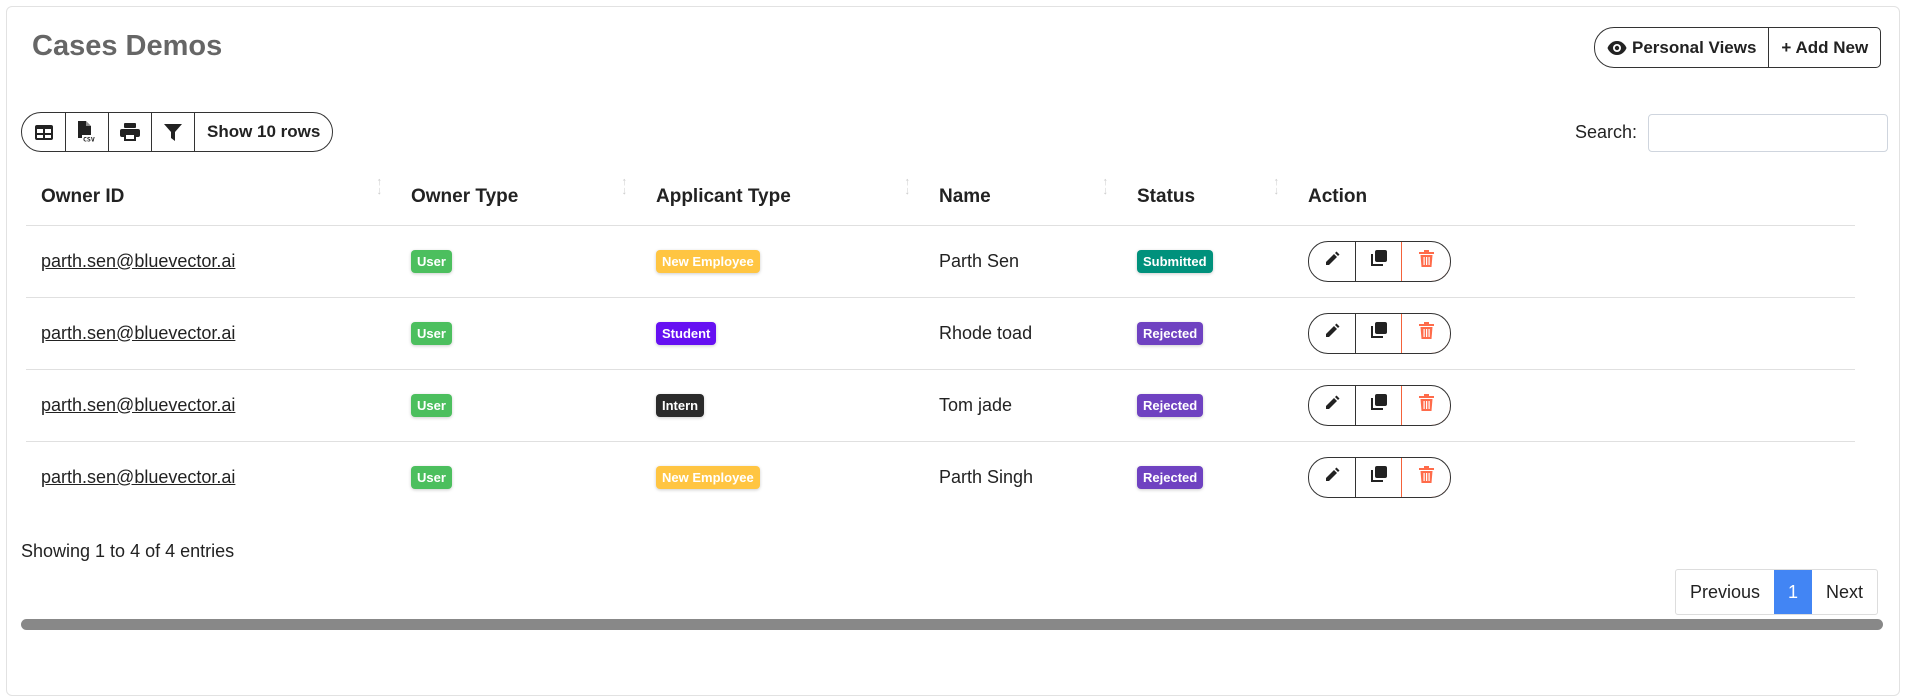 This screenshot has height=696, width=1905. I want to click on column-header-applicant-type: Applicant Type ↑ ↓, so click(782, 198).